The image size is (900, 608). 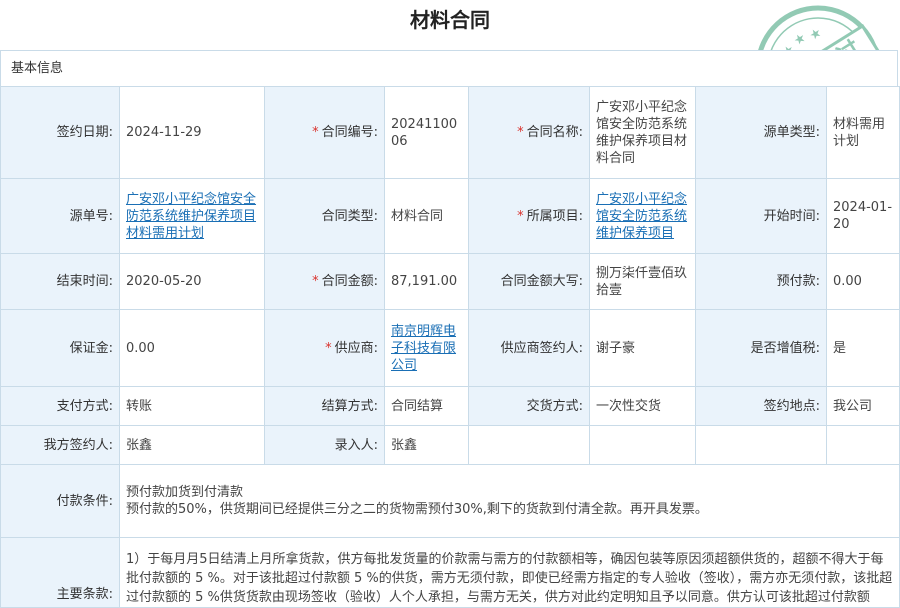 What do you see at coordinates (529, 216) in the screenshot?
I see `project-label: * 所属项目:` at bounding box center [529, 216].